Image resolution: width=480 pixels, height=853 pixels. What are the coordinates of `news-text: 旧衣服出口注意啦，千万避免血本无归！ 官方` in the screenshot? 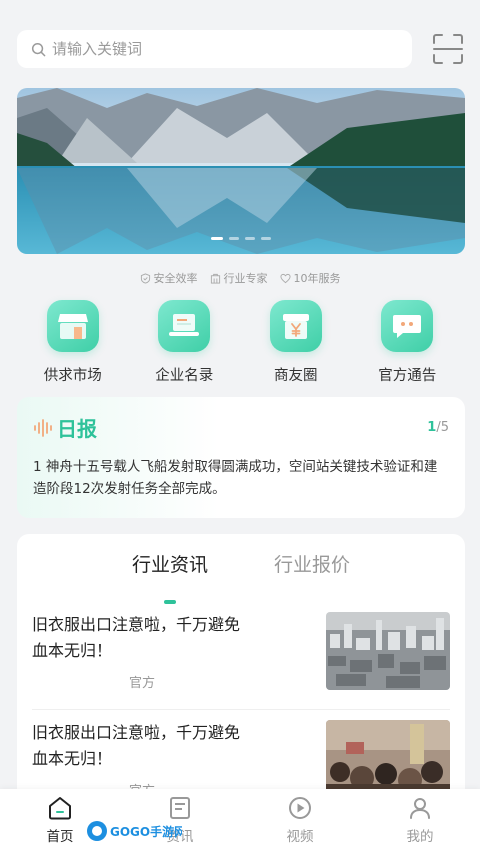 It's located at (142, 660).